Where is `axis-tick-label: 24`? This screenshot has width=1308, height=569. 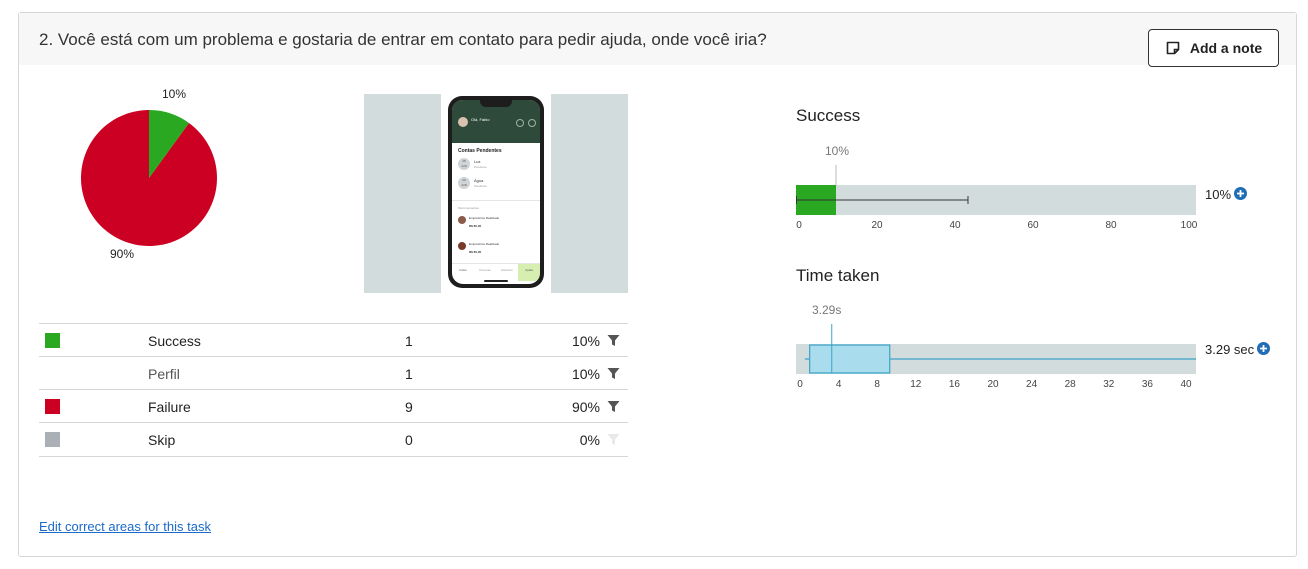
axis-tick-label: 24 is located at coordinates (1032, 384).